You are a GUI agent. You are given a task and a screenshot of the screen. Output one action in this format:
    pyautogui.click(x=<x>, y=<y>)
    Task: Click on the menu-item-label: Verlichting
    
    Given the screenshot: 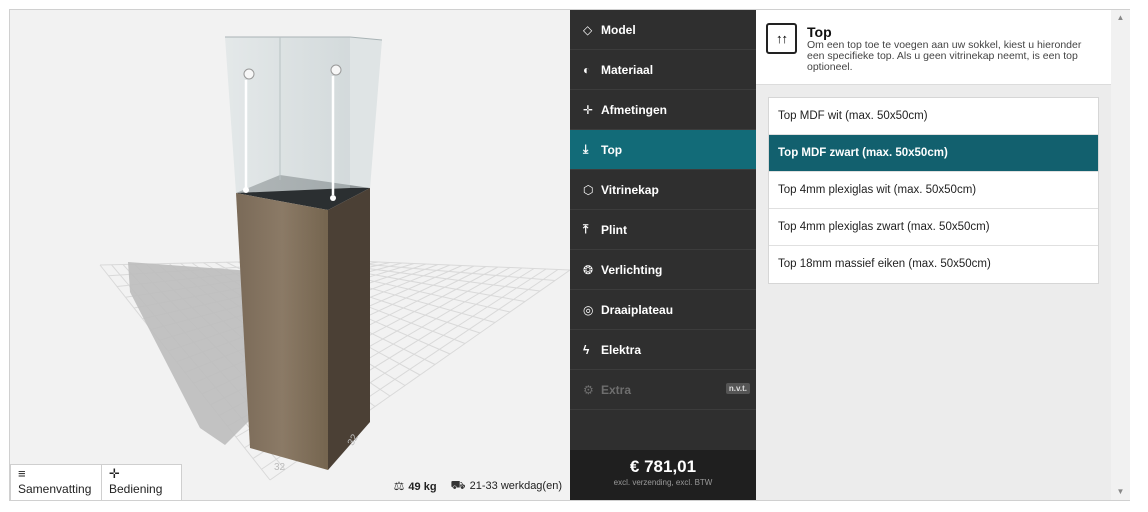 What is the action you would take?
    pyautogui.click(x=632, y=269)
    